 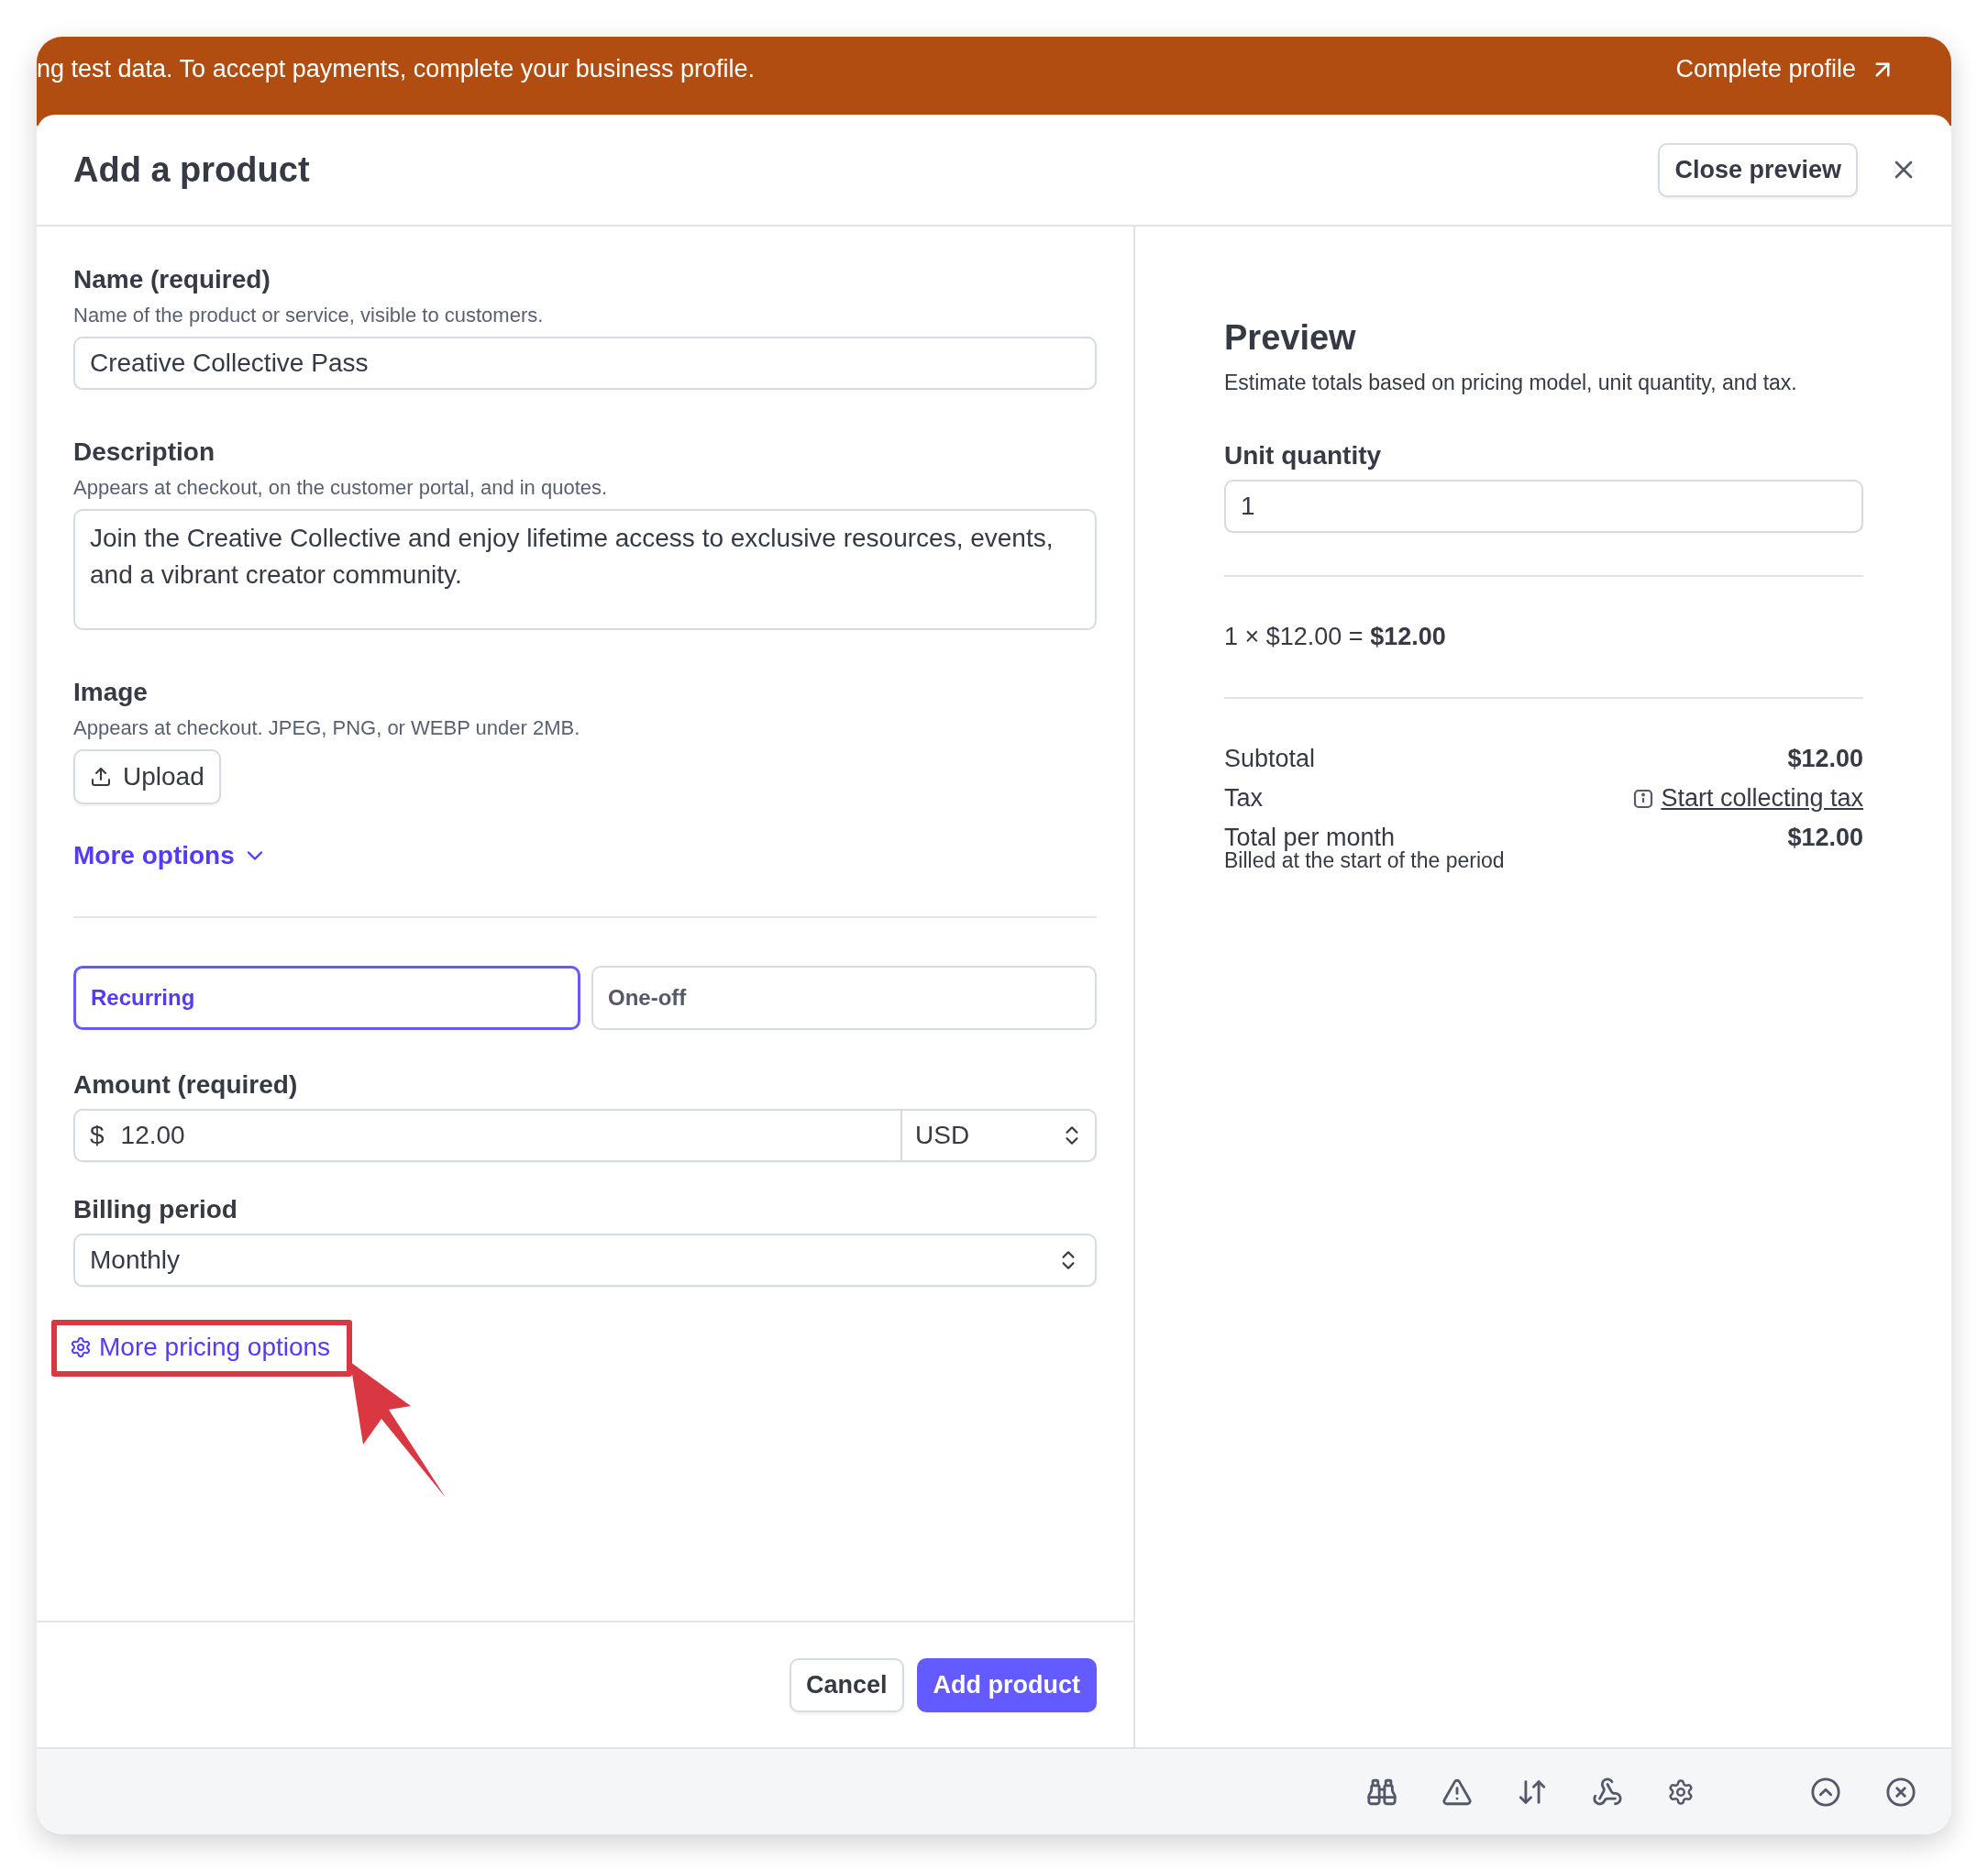 What do you see at coordinates (326, 998) in the screenshot?
I see `pricing-type-tab: Recurring` at bounding box center [326, 998].